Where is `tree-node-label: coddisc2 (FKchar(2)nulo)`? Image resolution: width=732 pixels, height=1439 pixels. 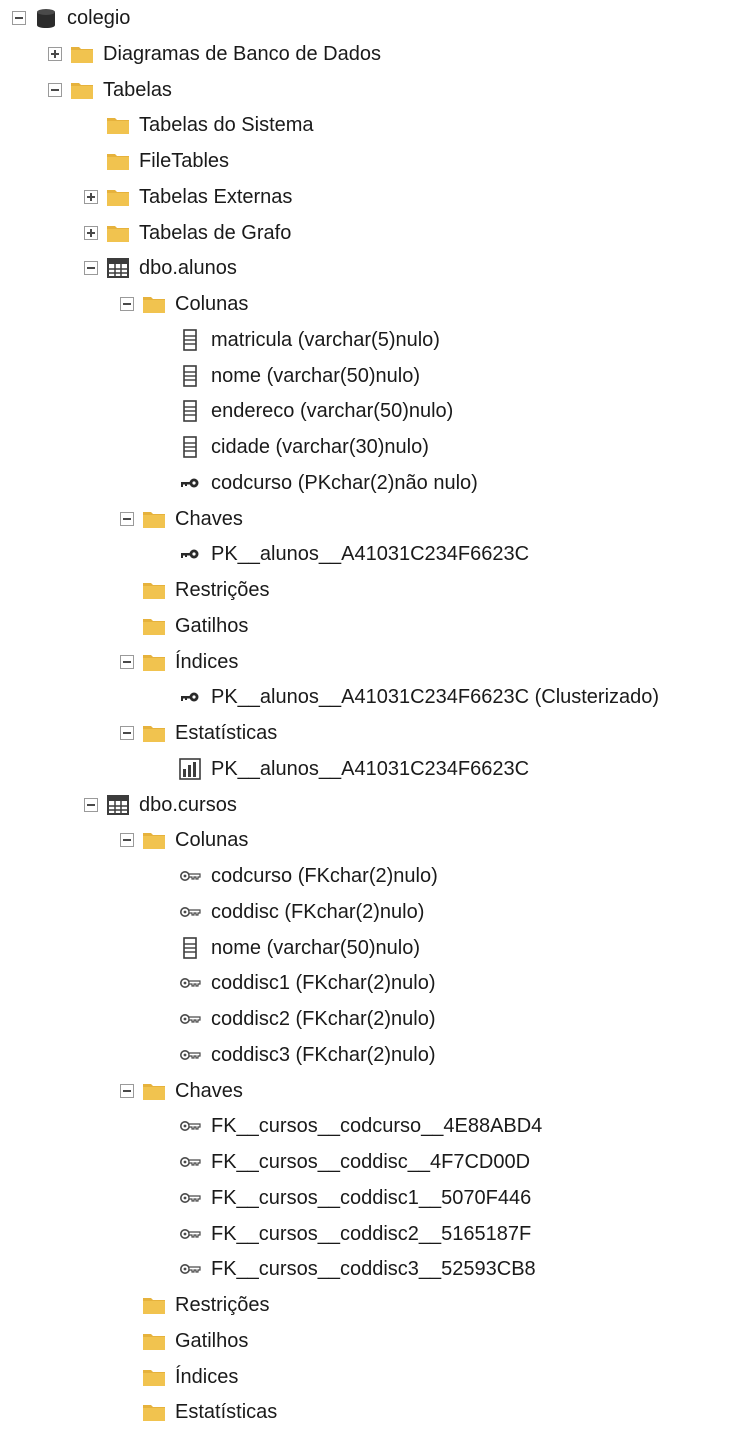 tree-node-label: coddisc2 (FKchar(2)nulo) is located at coordinates (323, 1019).